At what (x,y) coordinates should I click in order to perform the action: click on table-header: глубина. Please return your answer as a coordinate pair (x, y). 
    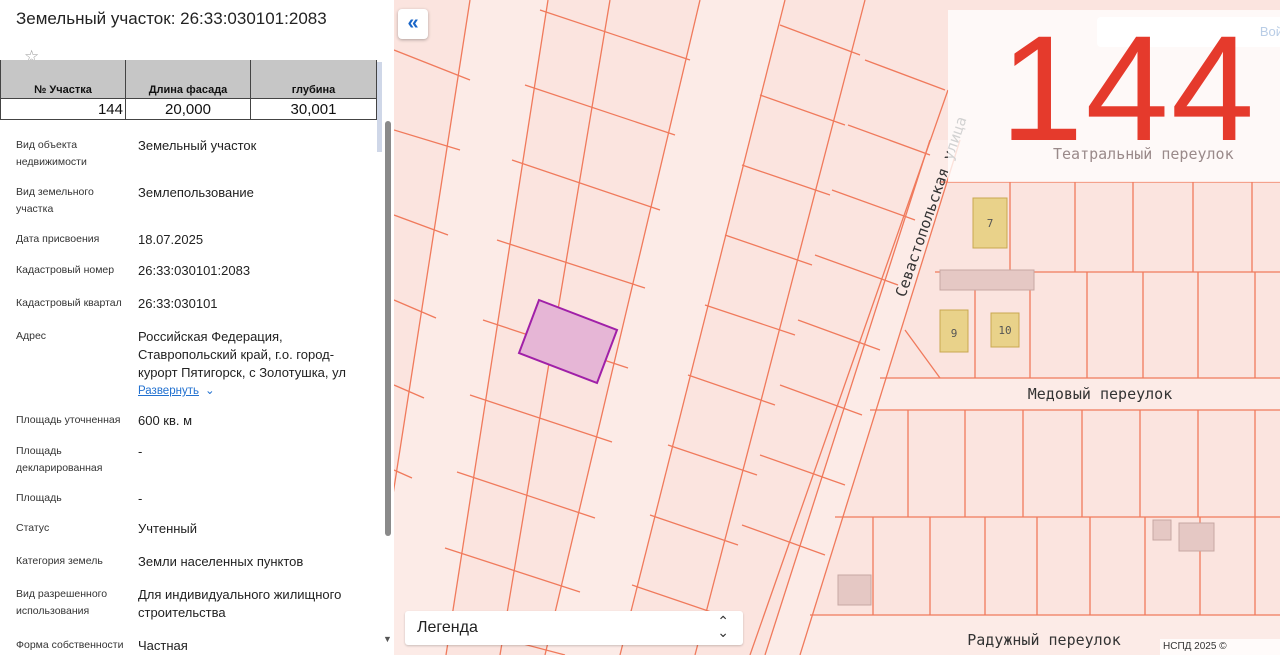
    Looking at the image, I should click on (313, 79).